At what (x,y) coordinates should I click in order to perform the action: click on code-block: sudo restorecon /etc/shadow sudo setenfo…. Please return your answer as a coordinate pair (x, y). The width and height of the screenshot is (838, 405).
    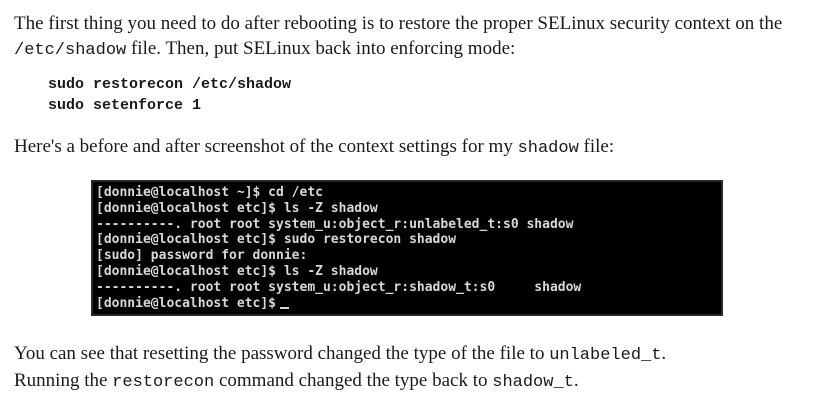
    Looking at the image, I should click on (169, 95).